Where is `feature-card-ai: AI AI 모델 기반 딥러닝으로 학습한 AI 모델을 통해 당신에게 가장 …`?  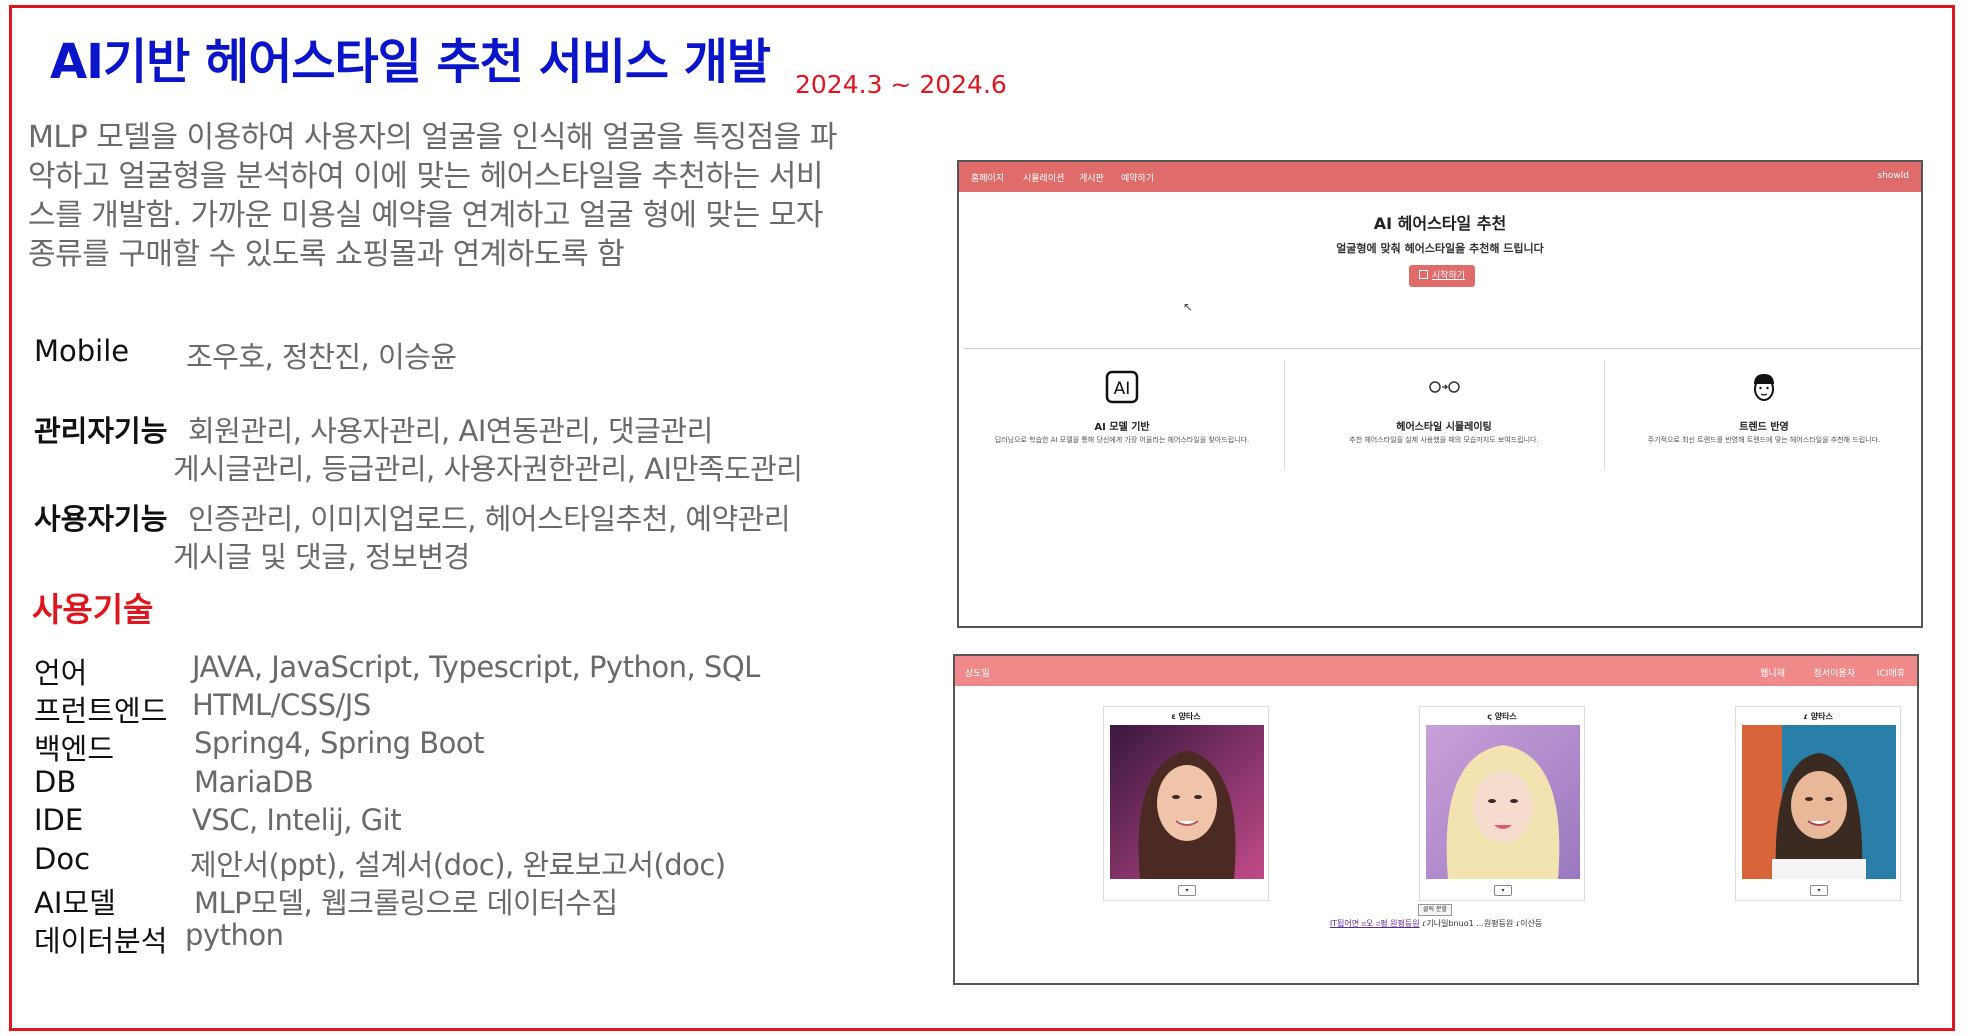 feature-card-ai: AI AI 모델 기반 딥러닝으로 학습한 AI 모델을 통해 당신에게 가장 … is located at coordinates (1122, 417).